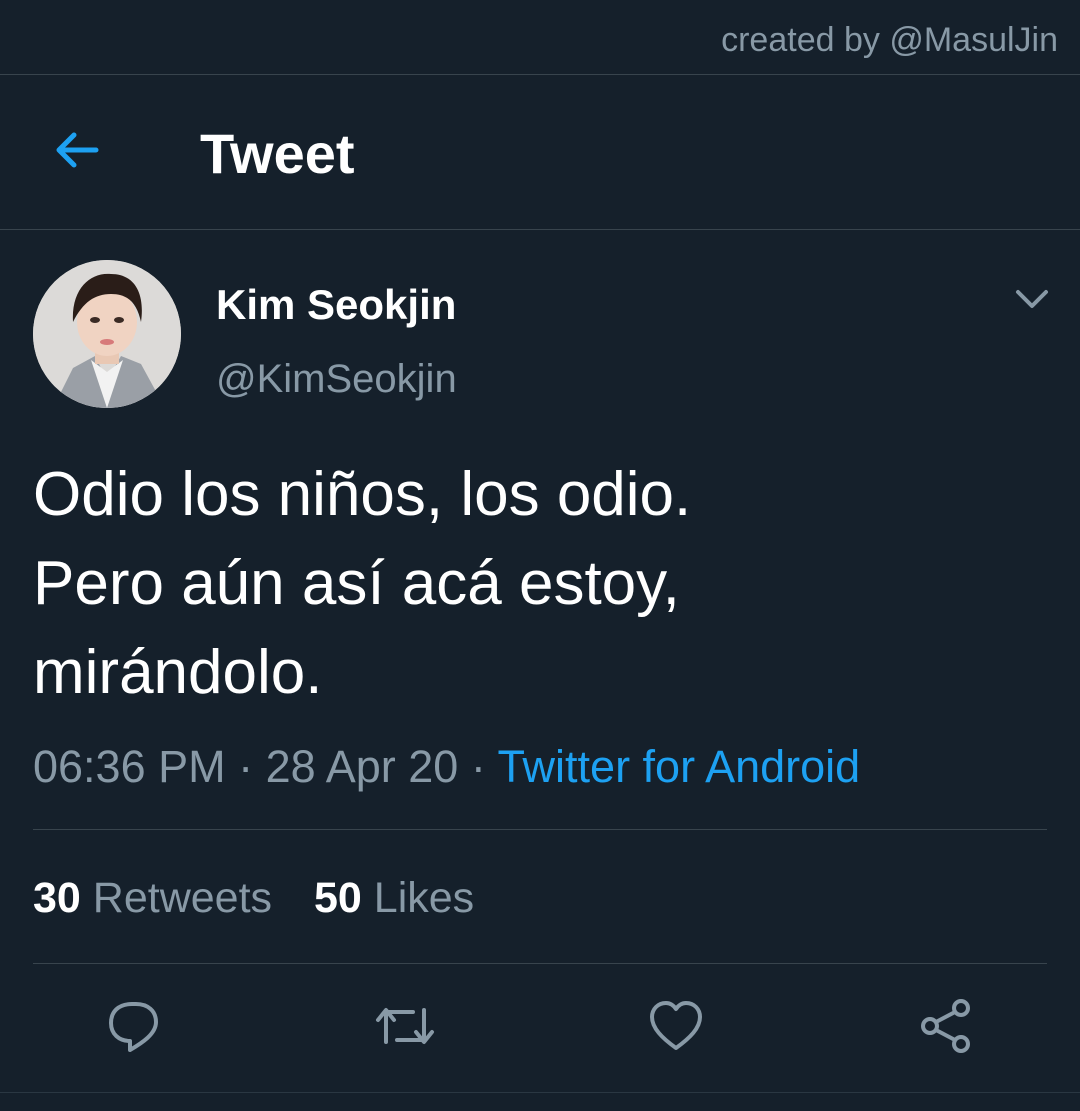 The image size is (1080, 1111). I want to click on chevron-down-icon, so click(1032, 307).